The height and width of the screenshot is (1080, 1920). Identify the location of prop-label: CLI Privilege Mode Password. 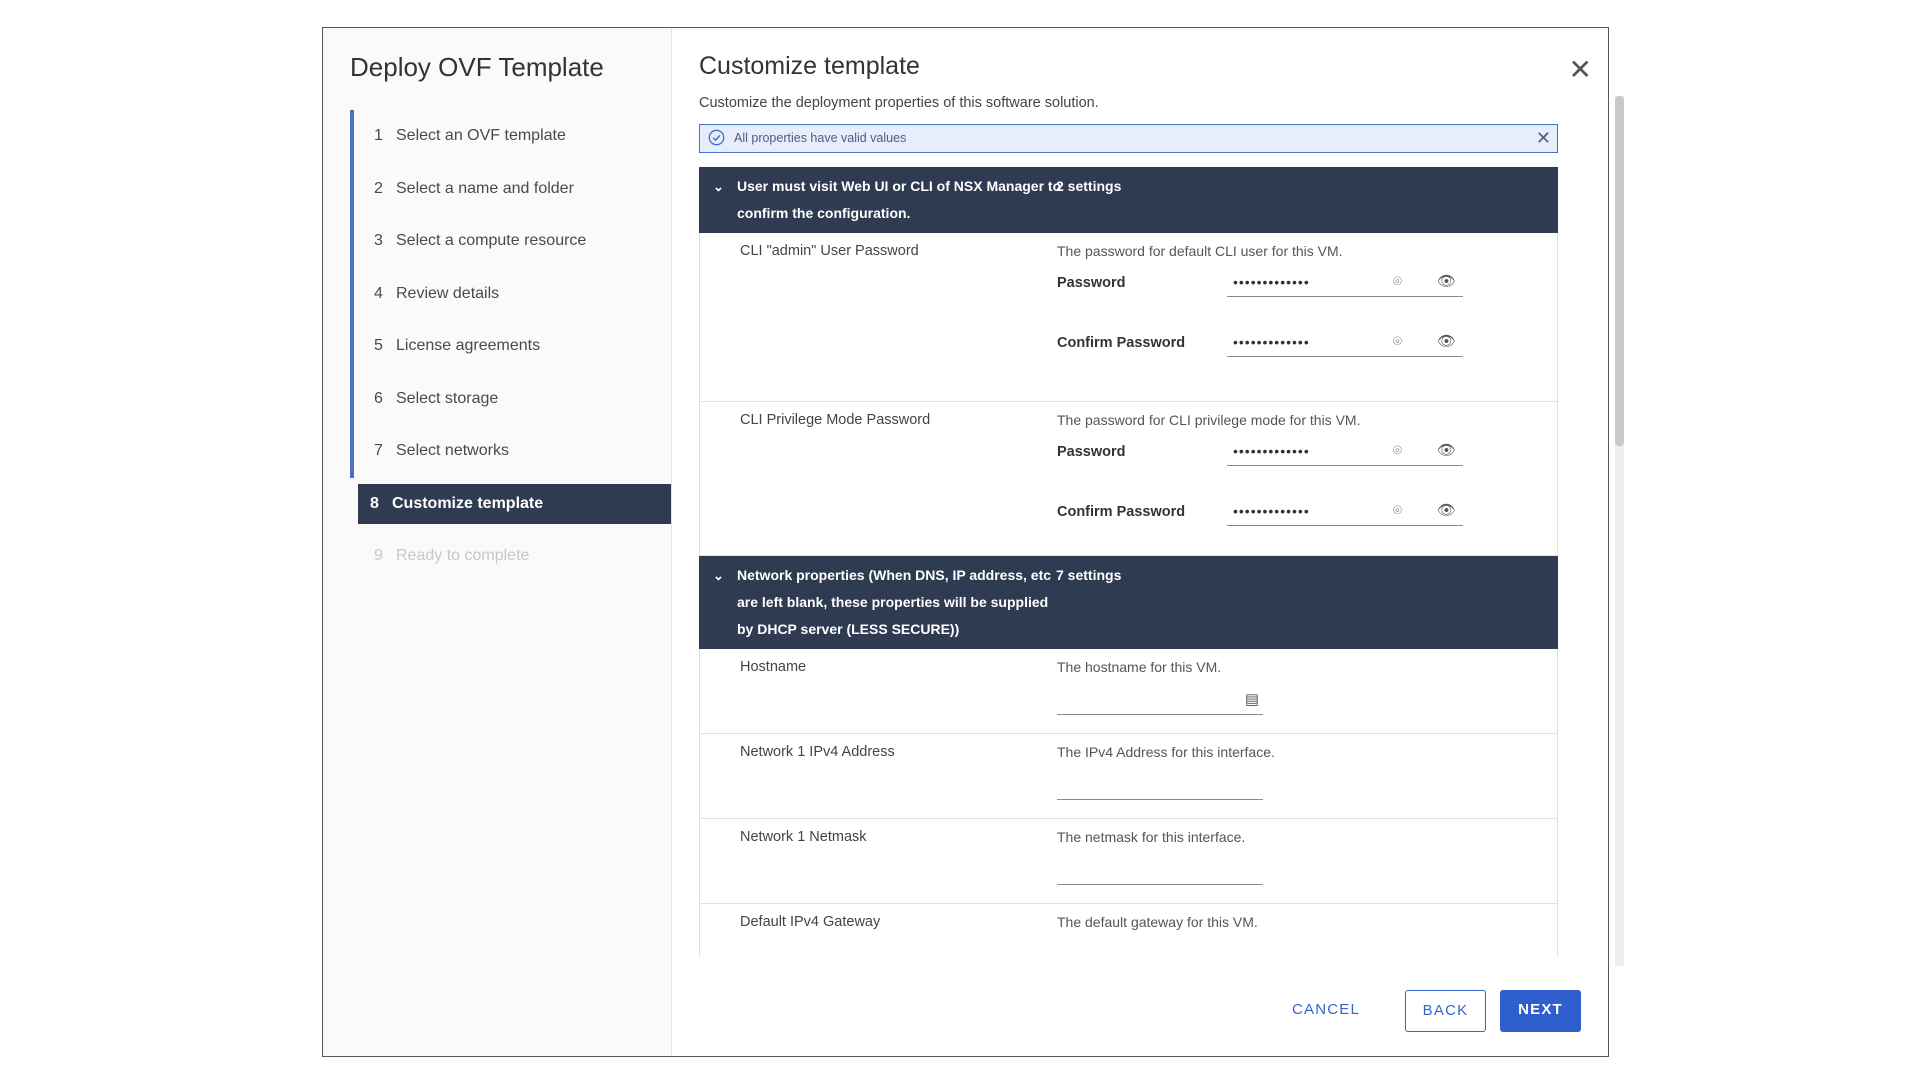
(835, 420).